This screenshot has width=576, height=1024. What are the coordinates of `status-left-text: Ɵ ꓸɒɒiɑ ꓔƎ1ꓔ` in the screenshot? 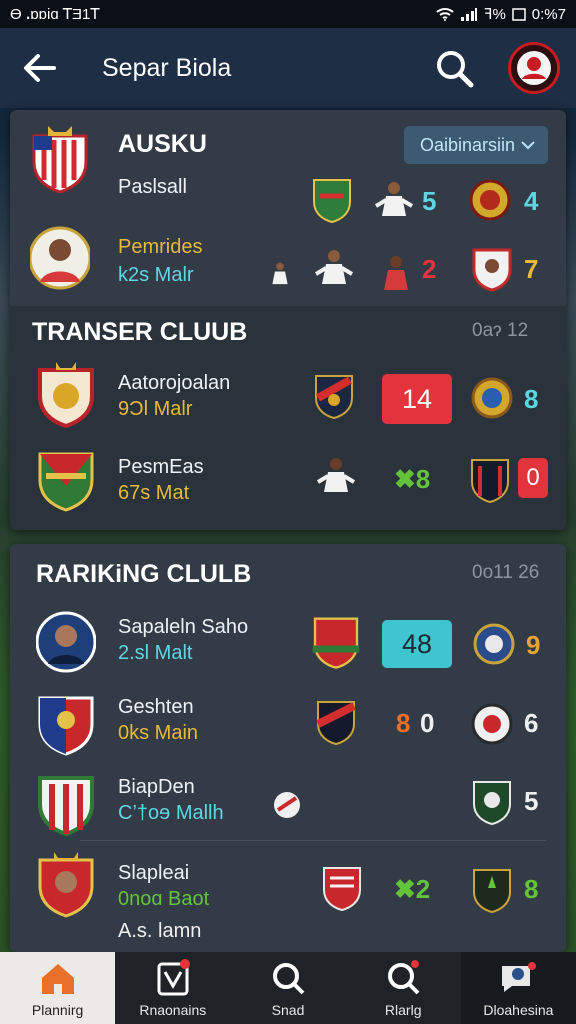 It's located at (55, 14).